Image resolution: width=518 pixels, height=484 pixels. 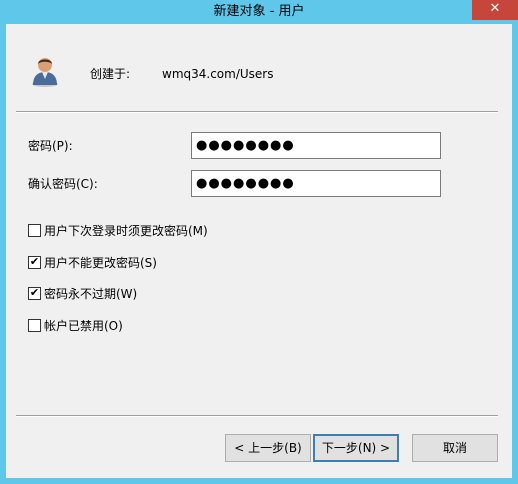 I want to click on password-label: 密码(P):, so click(x=50, y=146).